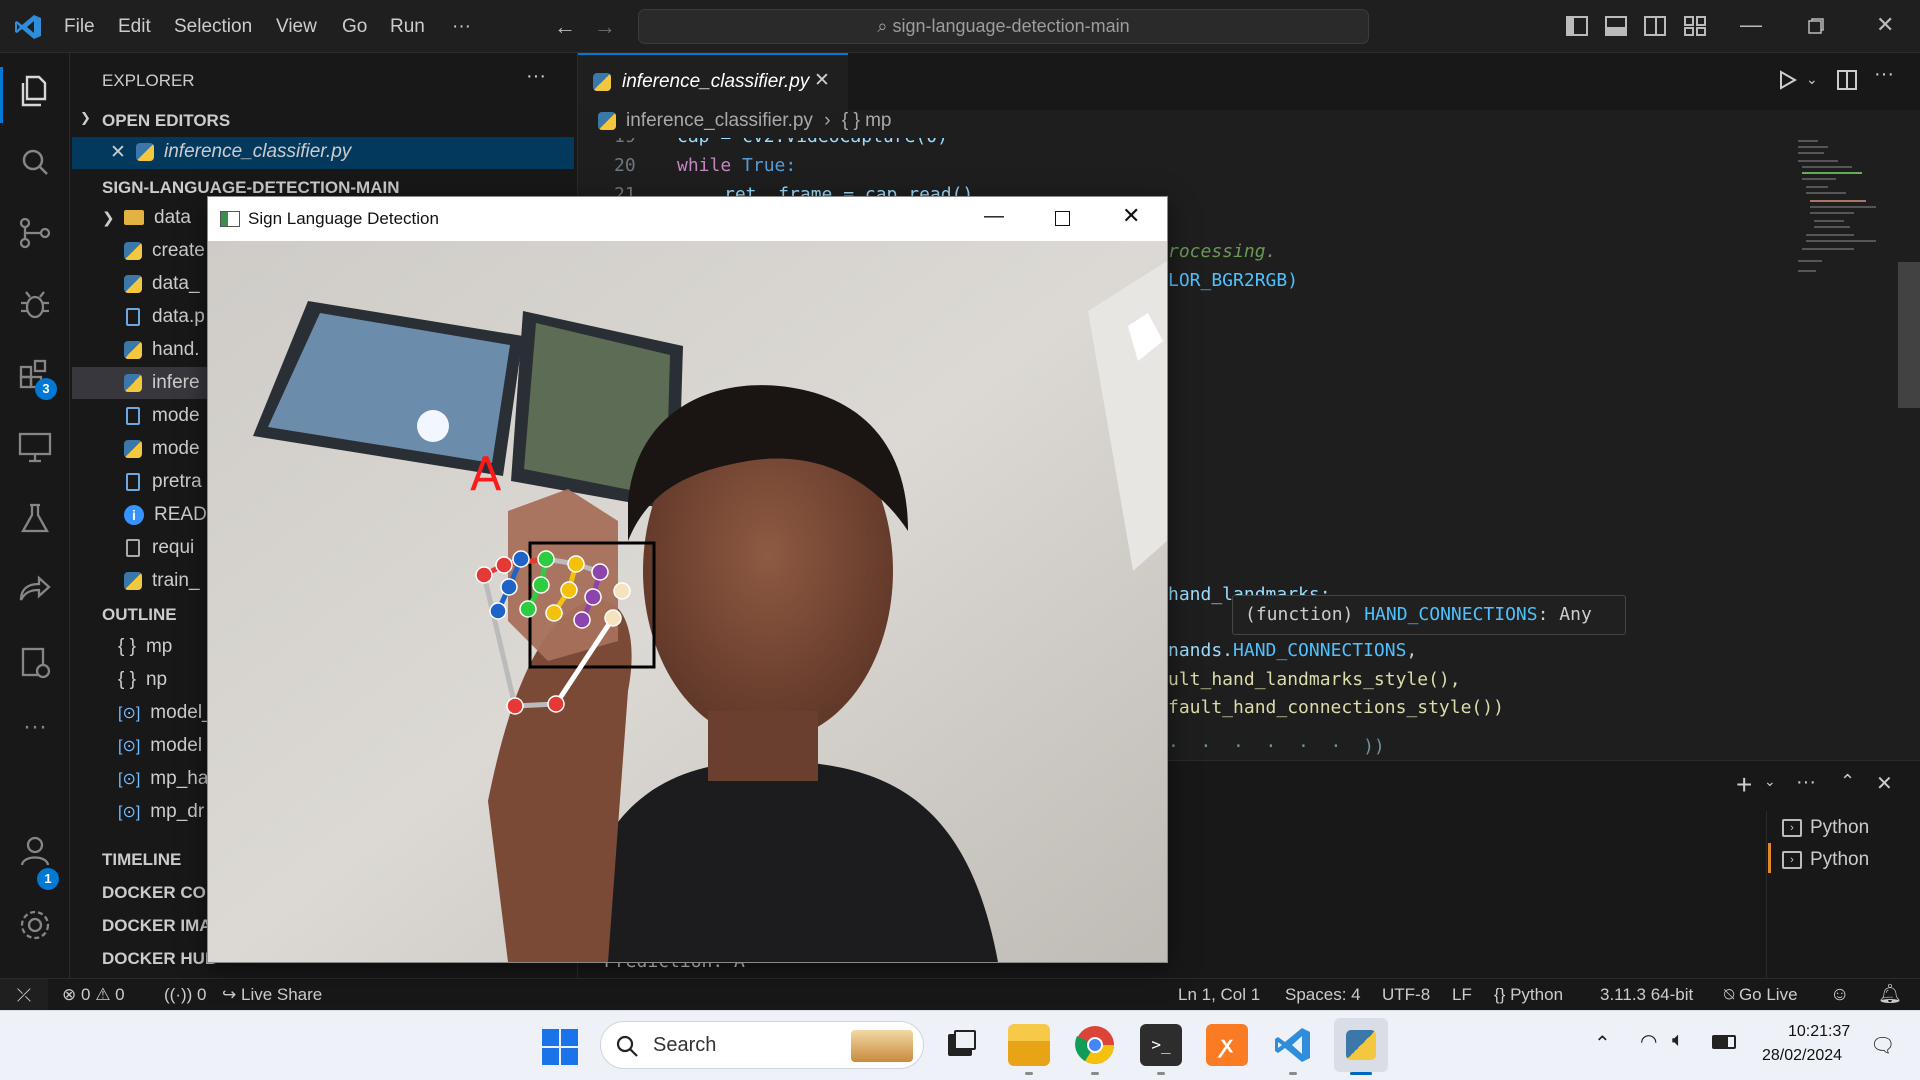  I want to click on taskbar-search: Search, so click(762, 1045).